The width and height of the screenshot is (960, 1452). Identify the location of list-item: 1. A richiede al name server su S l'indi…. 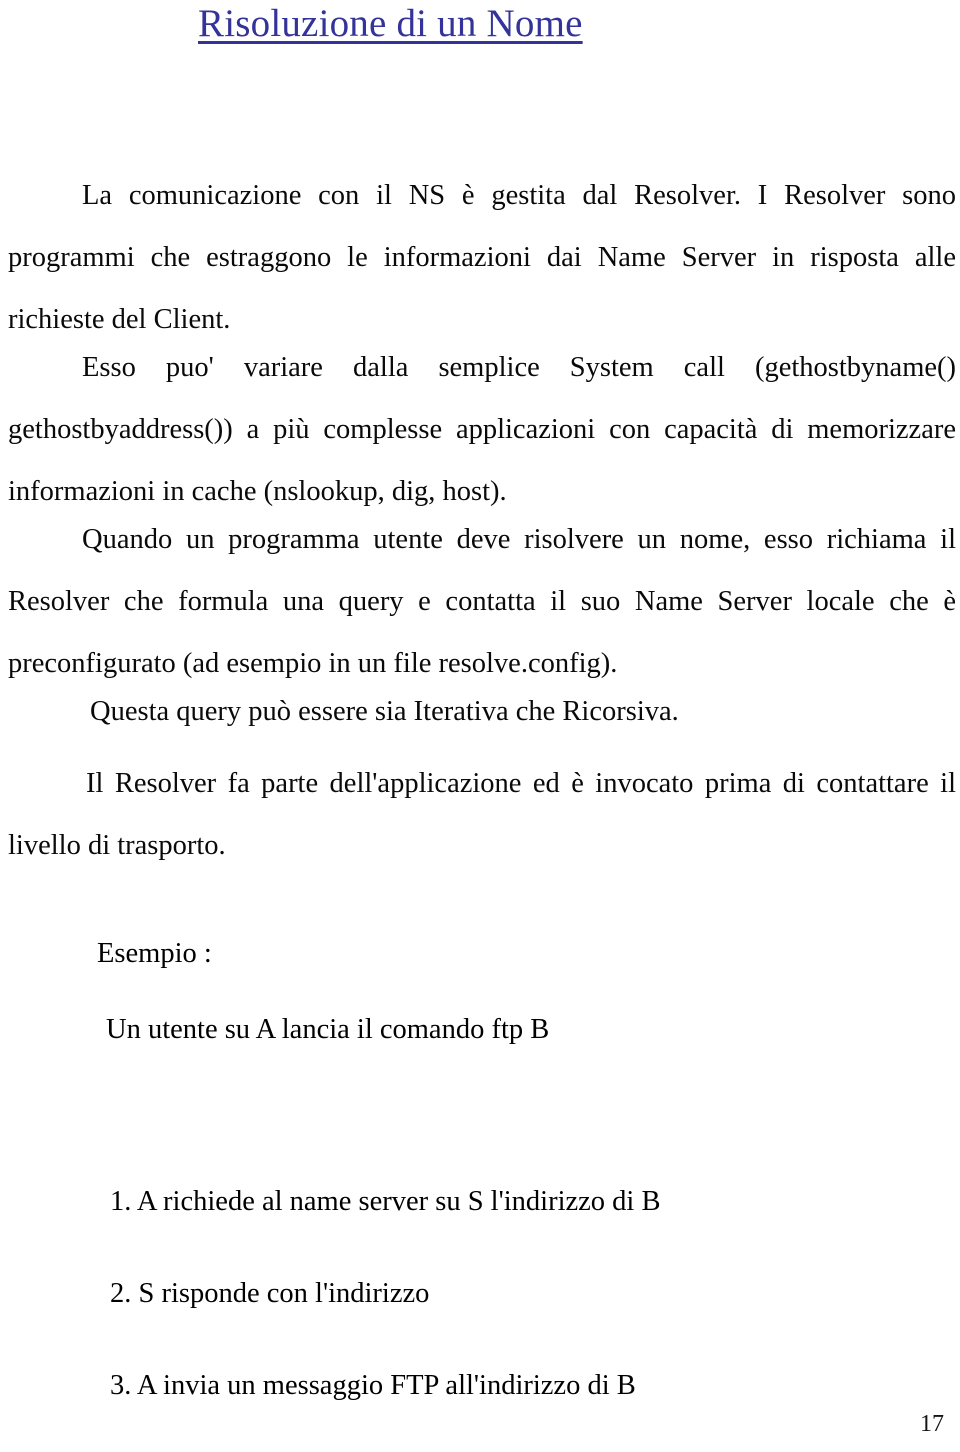
(385, 1201).